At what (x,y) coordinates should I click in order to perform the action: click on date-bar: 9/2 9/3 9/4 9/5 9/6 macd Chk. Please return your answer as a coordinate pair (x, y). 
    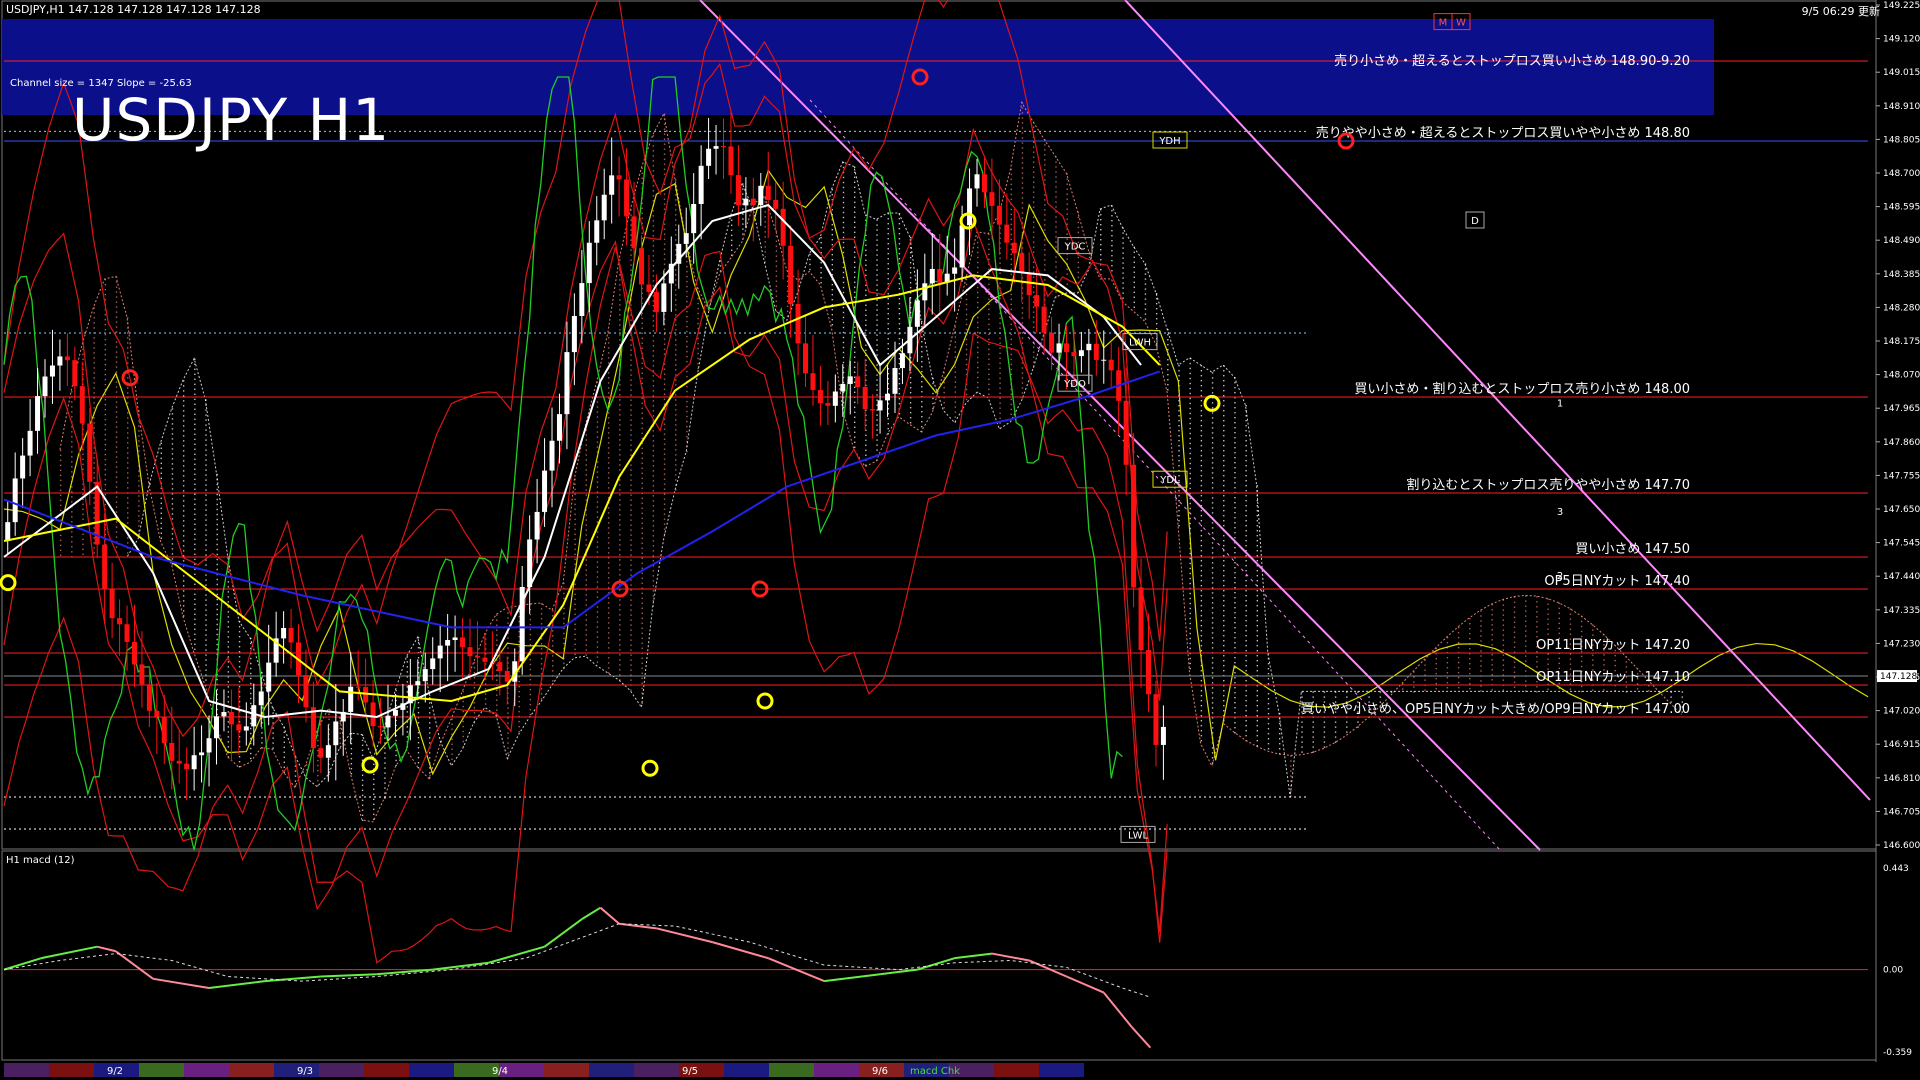
    Looking at the image, I should click on (544, 1070).